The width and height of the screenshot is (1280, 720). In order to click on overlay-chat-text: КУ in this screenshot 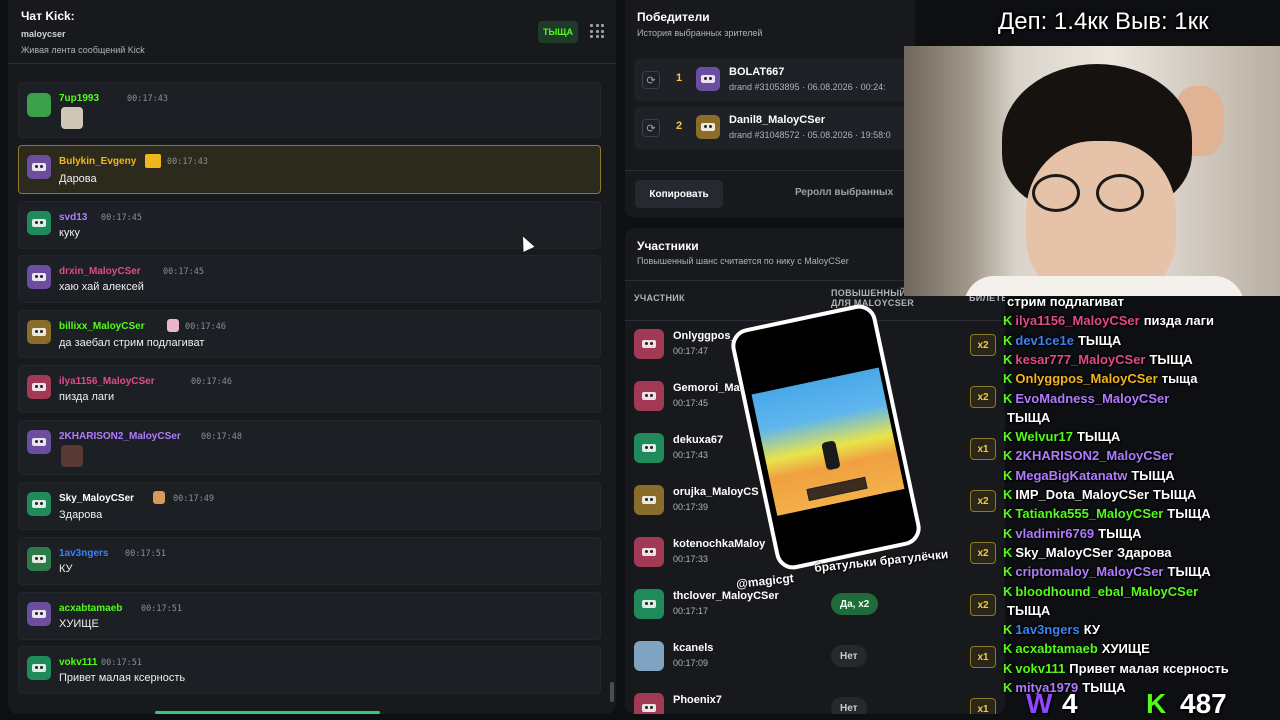, I will do `click(1092, 630)`.